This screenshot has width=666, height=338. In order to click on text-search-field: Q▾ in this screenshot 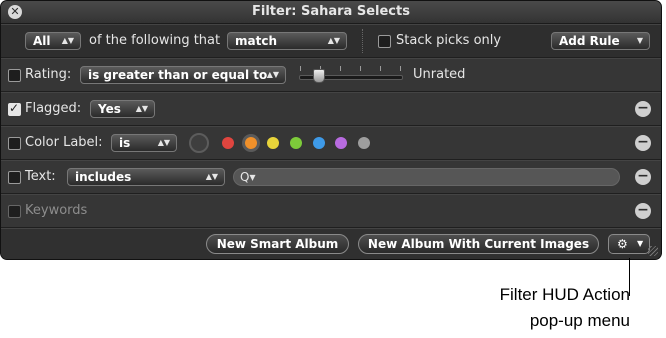, I will do `click(426, 177)`.